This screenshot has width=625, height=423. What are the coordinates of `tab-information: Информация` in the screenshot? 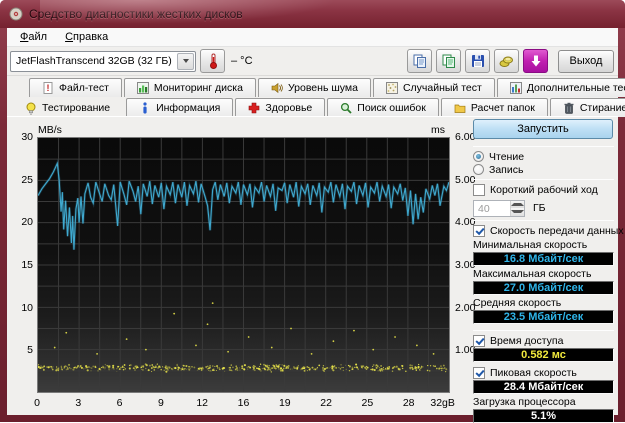 It's located at (179, 107).